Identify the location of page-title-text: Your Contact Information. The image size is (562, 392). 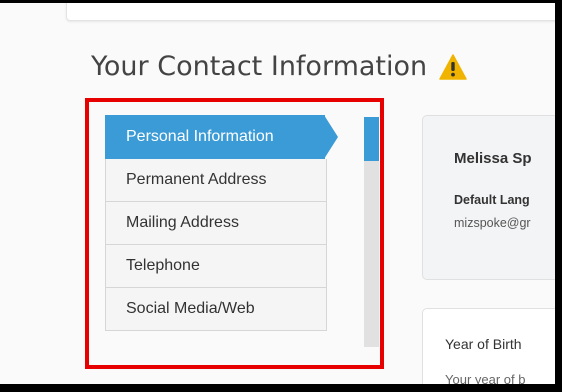
(259, 66).